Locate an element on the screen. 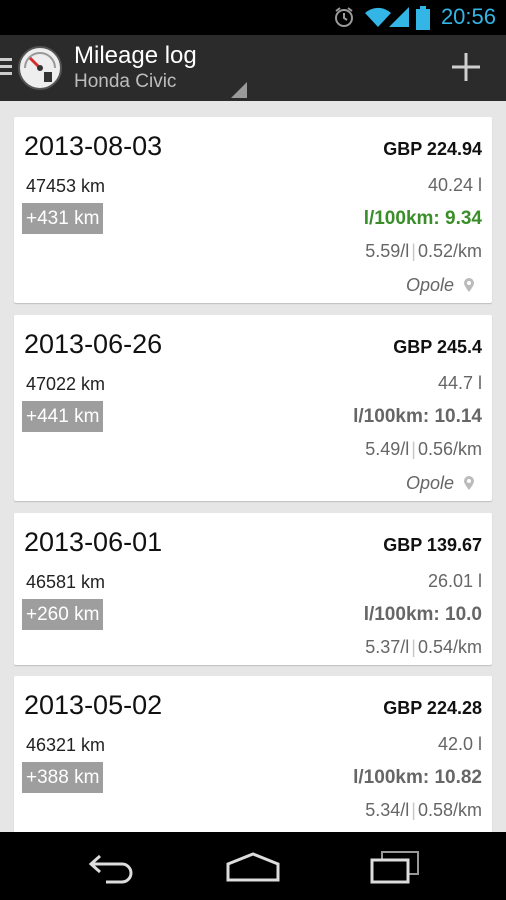 Image resolution: width=506 pixels, height=900 pixels. clock-time: 20:56 is located at coordinates (468, 16).